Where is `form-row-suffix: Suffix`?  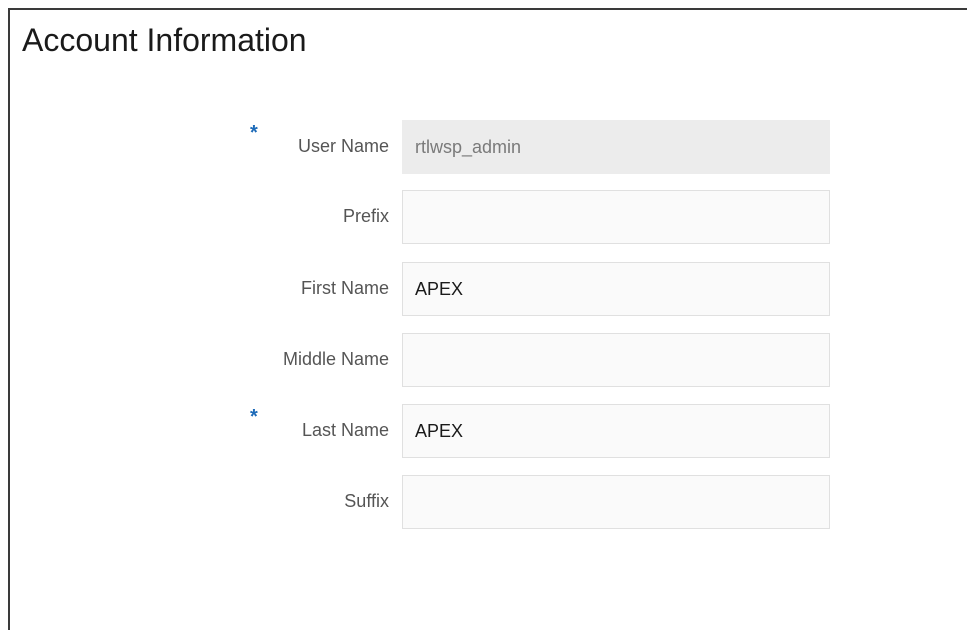
form-row-suffix: Suffix is located at coordinates (488, 502).